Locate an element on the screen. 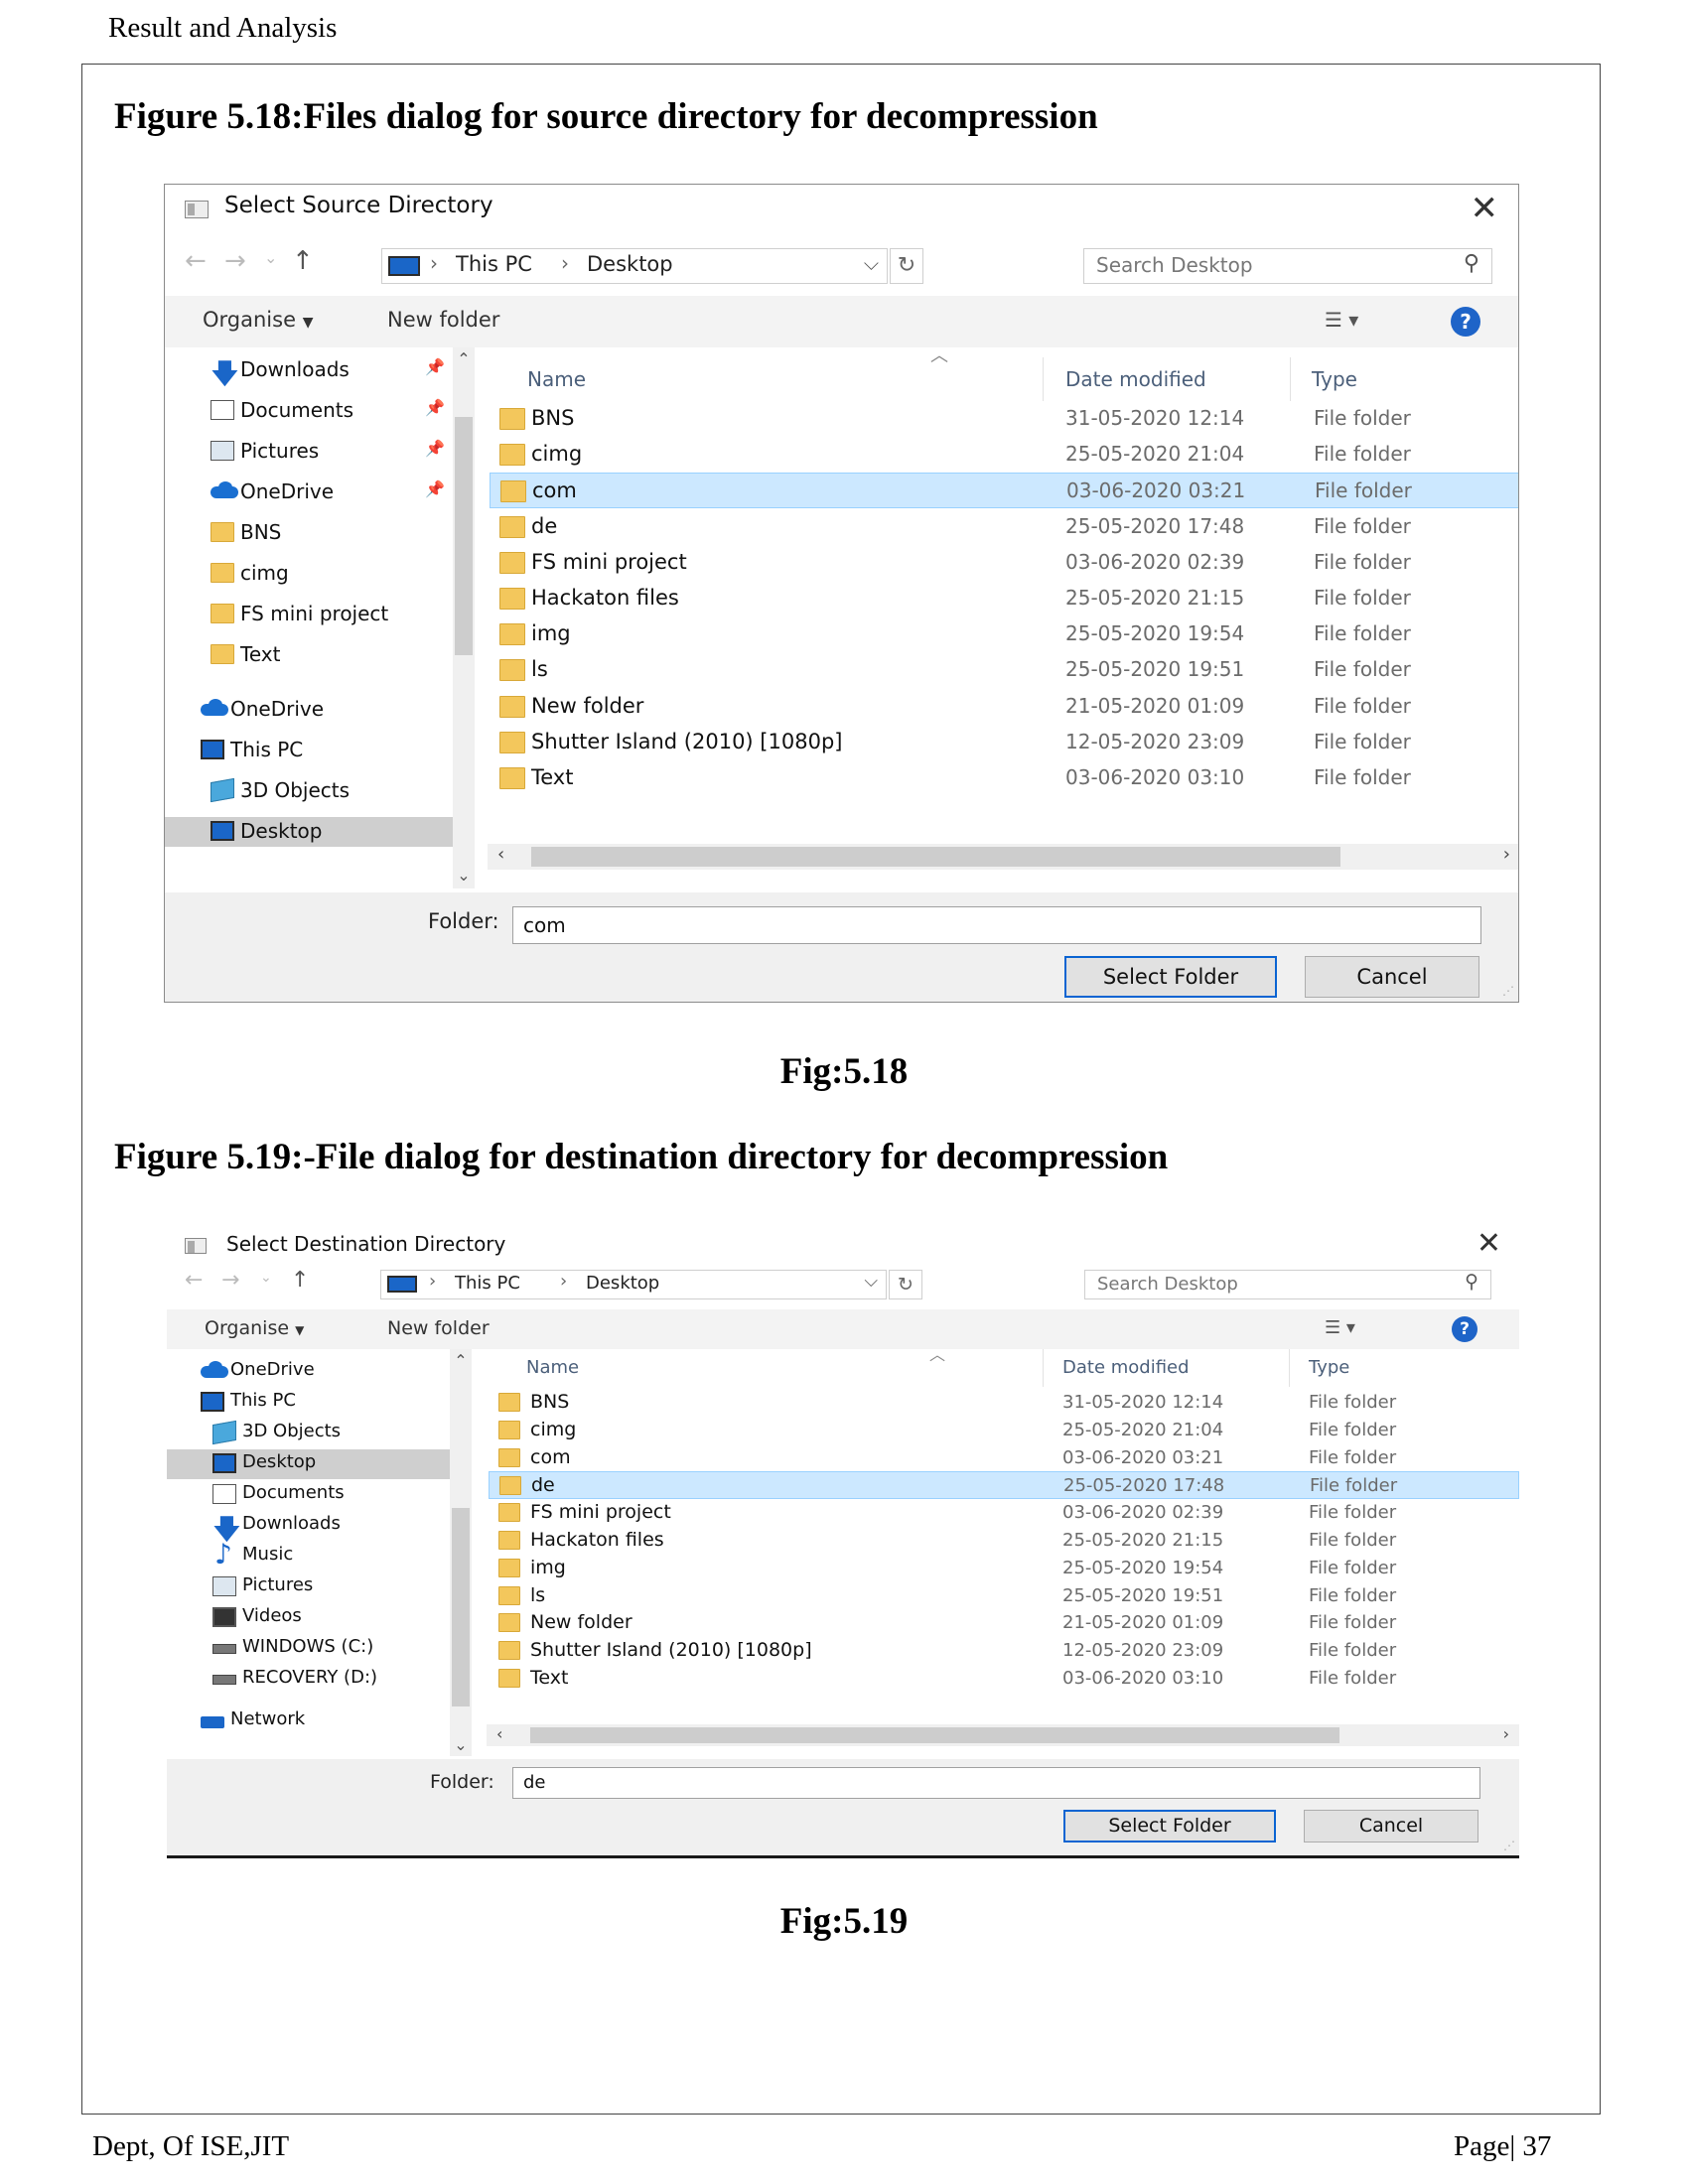 Image resolution: width=1688 pixels, height=2184 pixels. sidebar-item-pictures: Pictures 📌 is located at coordinates (309, 452).